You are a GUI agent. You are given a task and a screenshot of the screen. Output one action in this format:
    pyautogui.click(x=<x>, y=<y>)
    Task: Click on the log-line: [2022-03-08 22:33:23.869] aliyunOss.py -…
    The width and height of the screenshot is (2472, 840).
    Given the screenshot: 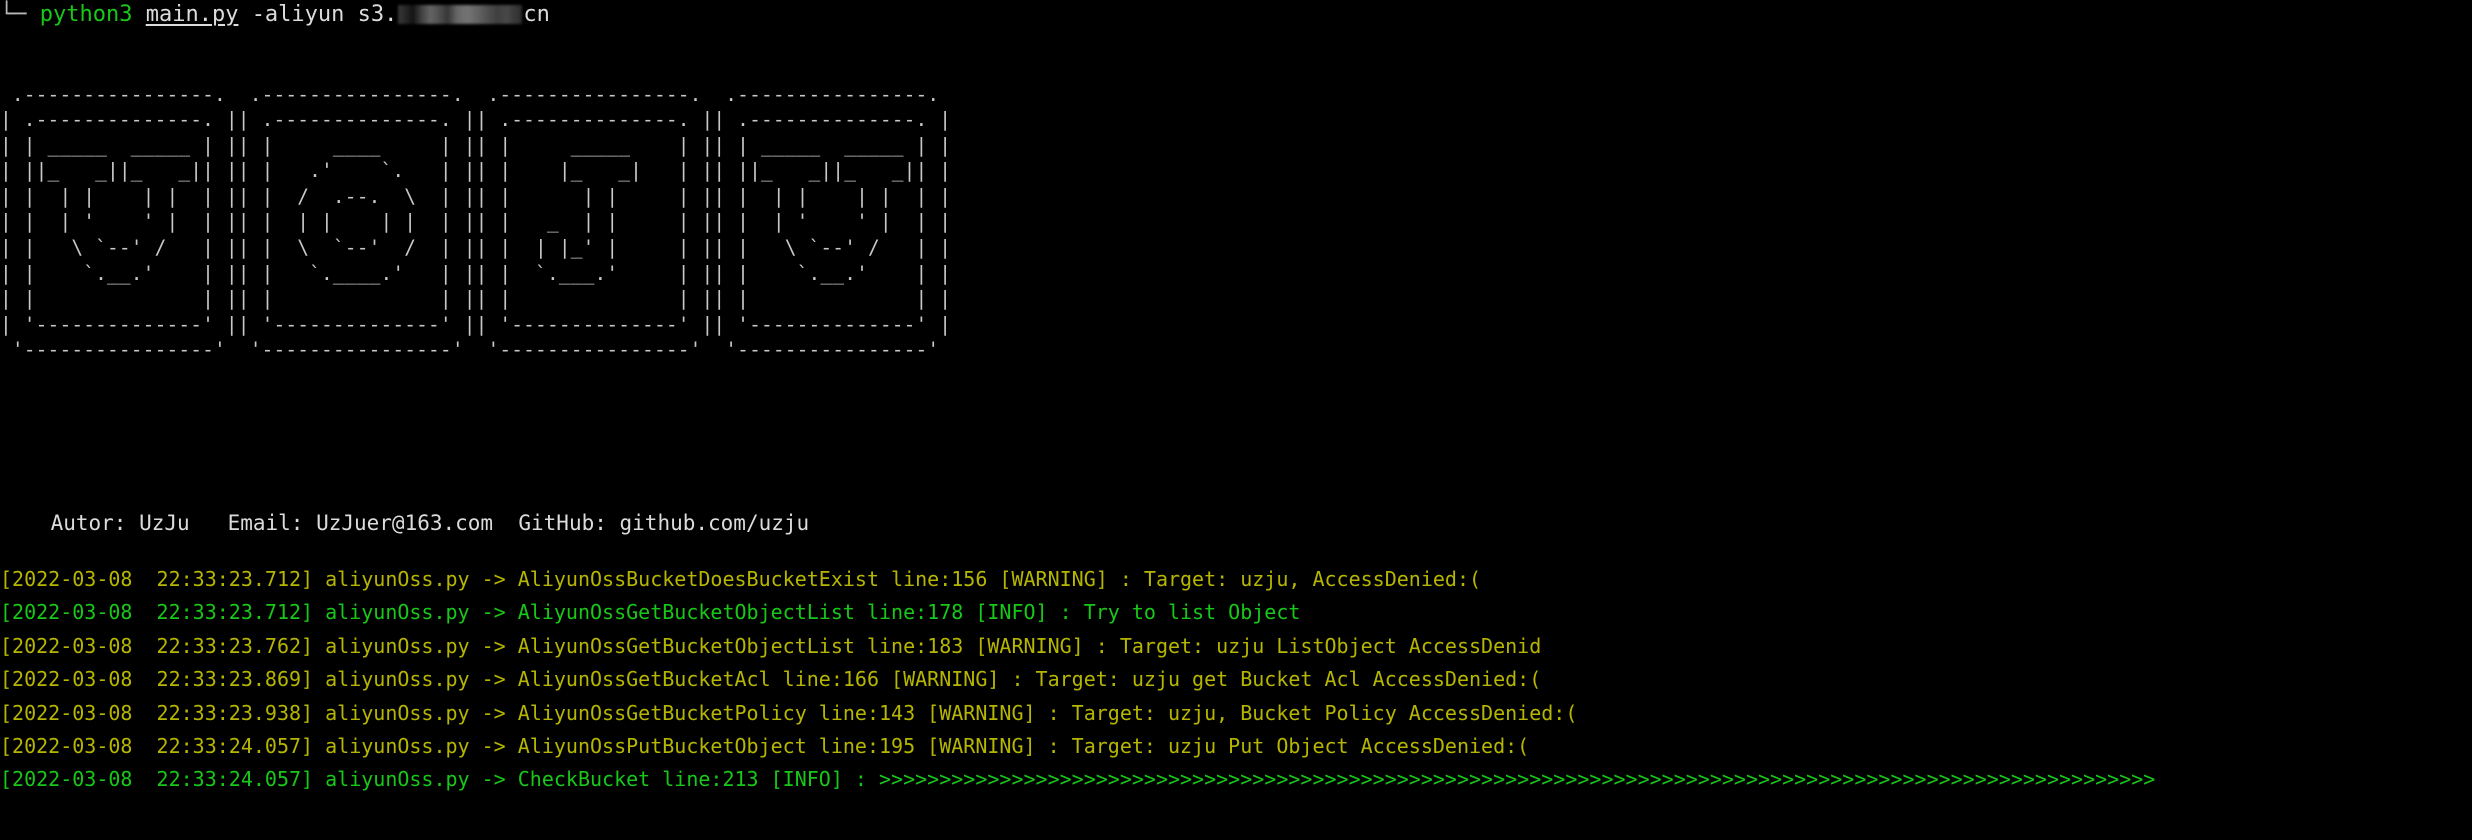 What is the action you would take?
    pyautogui.click(x=771, y=679)
    